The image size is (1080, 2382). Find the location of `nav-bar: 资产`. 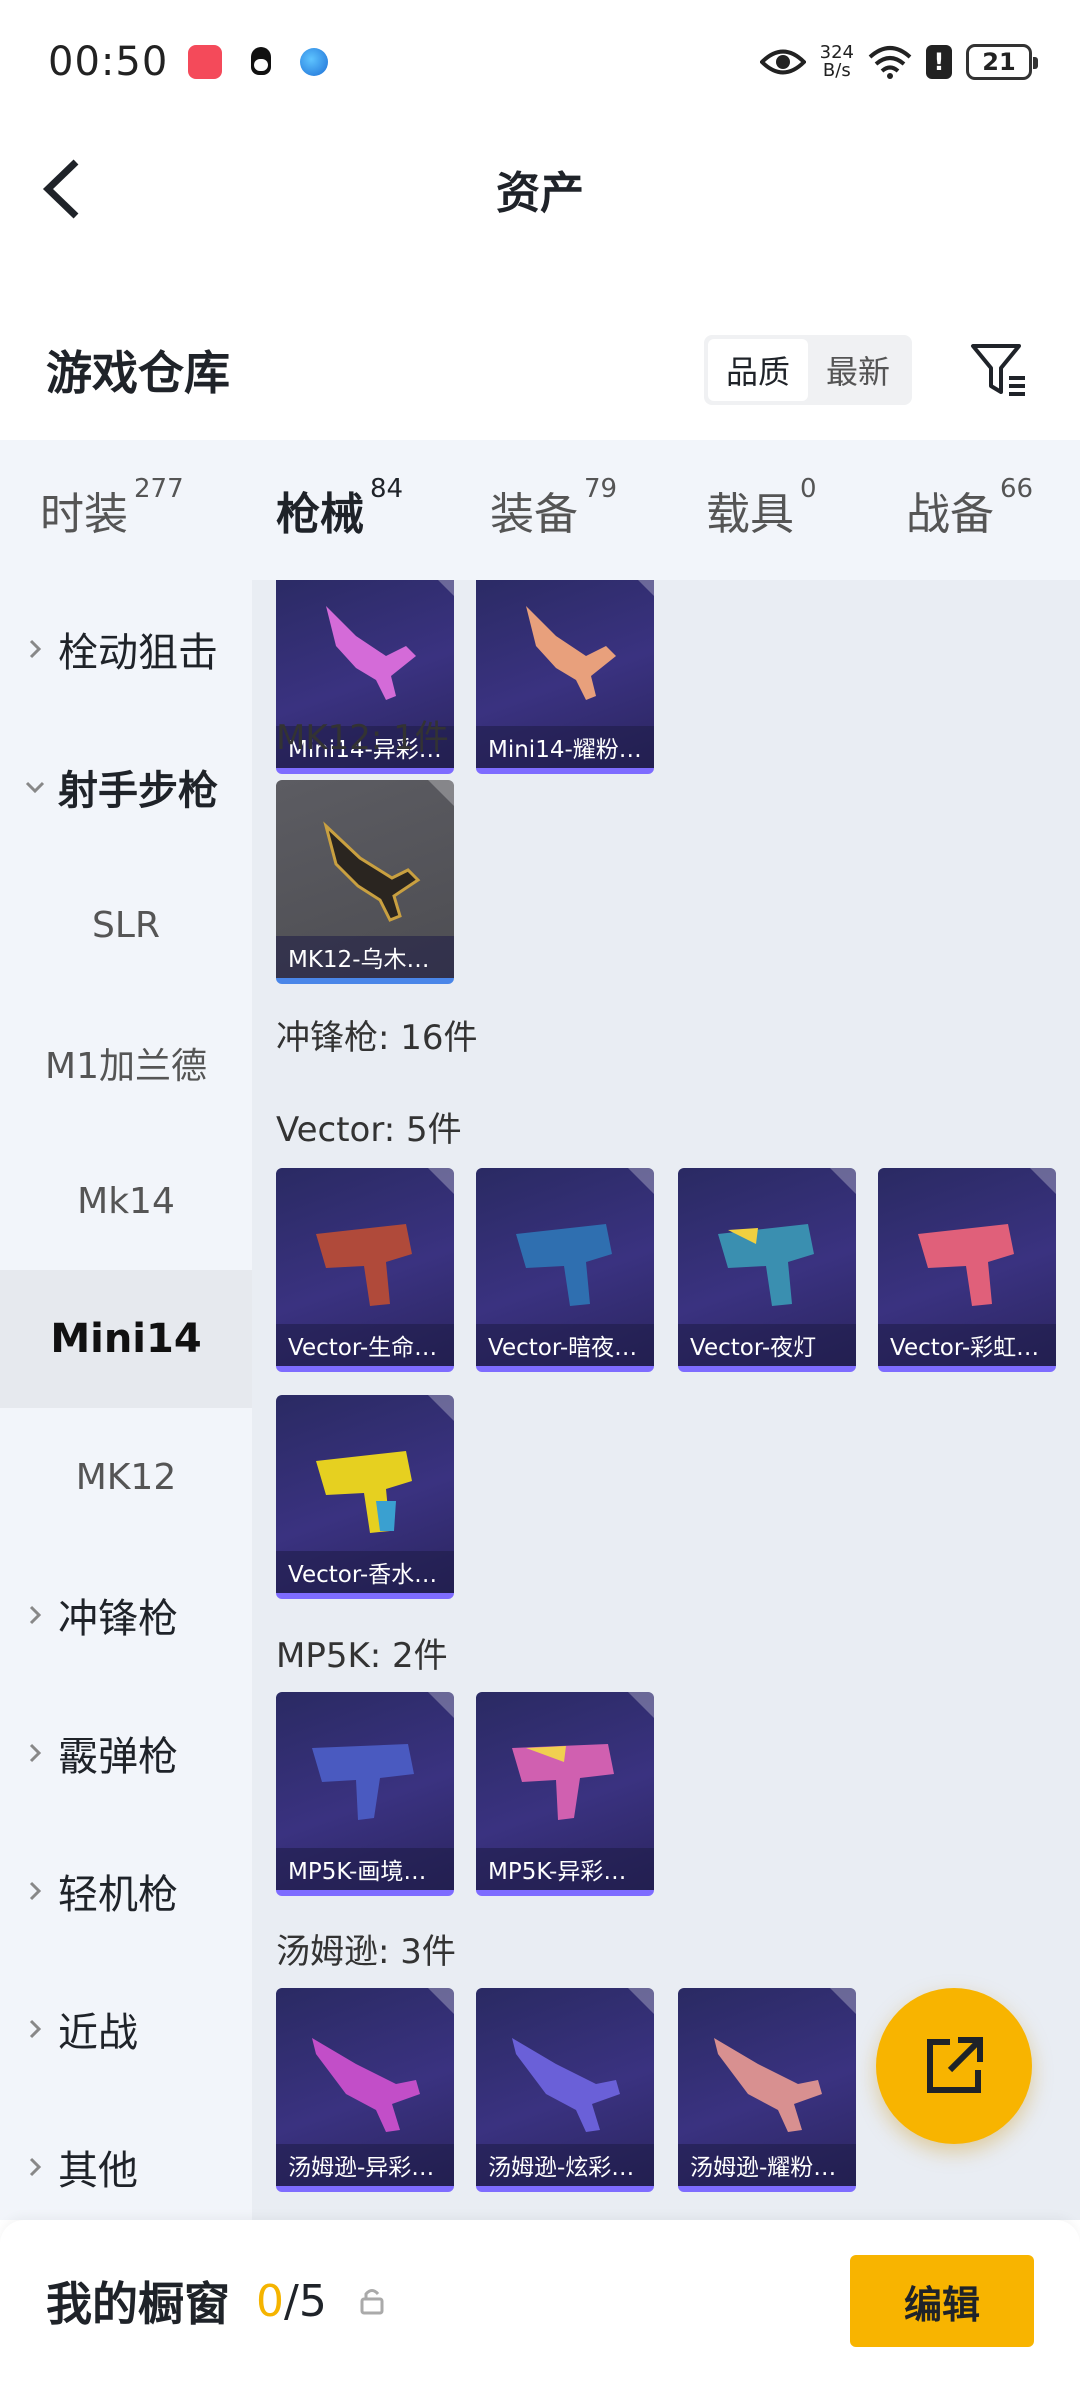

nav-bar: 资产 is located at coordinates (540, 189).